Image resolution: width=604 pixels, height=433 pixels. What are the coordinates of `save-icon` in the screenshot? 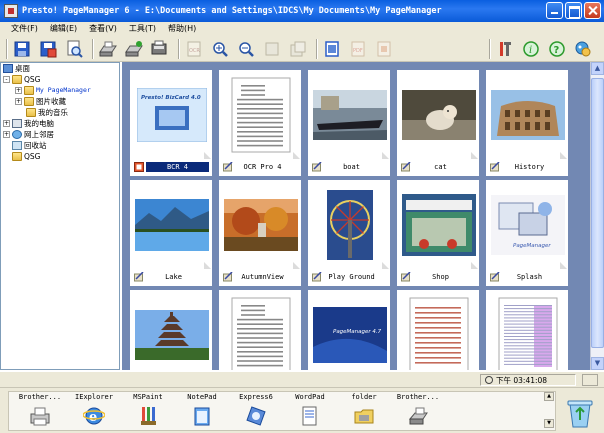 It's located at (22, 49).